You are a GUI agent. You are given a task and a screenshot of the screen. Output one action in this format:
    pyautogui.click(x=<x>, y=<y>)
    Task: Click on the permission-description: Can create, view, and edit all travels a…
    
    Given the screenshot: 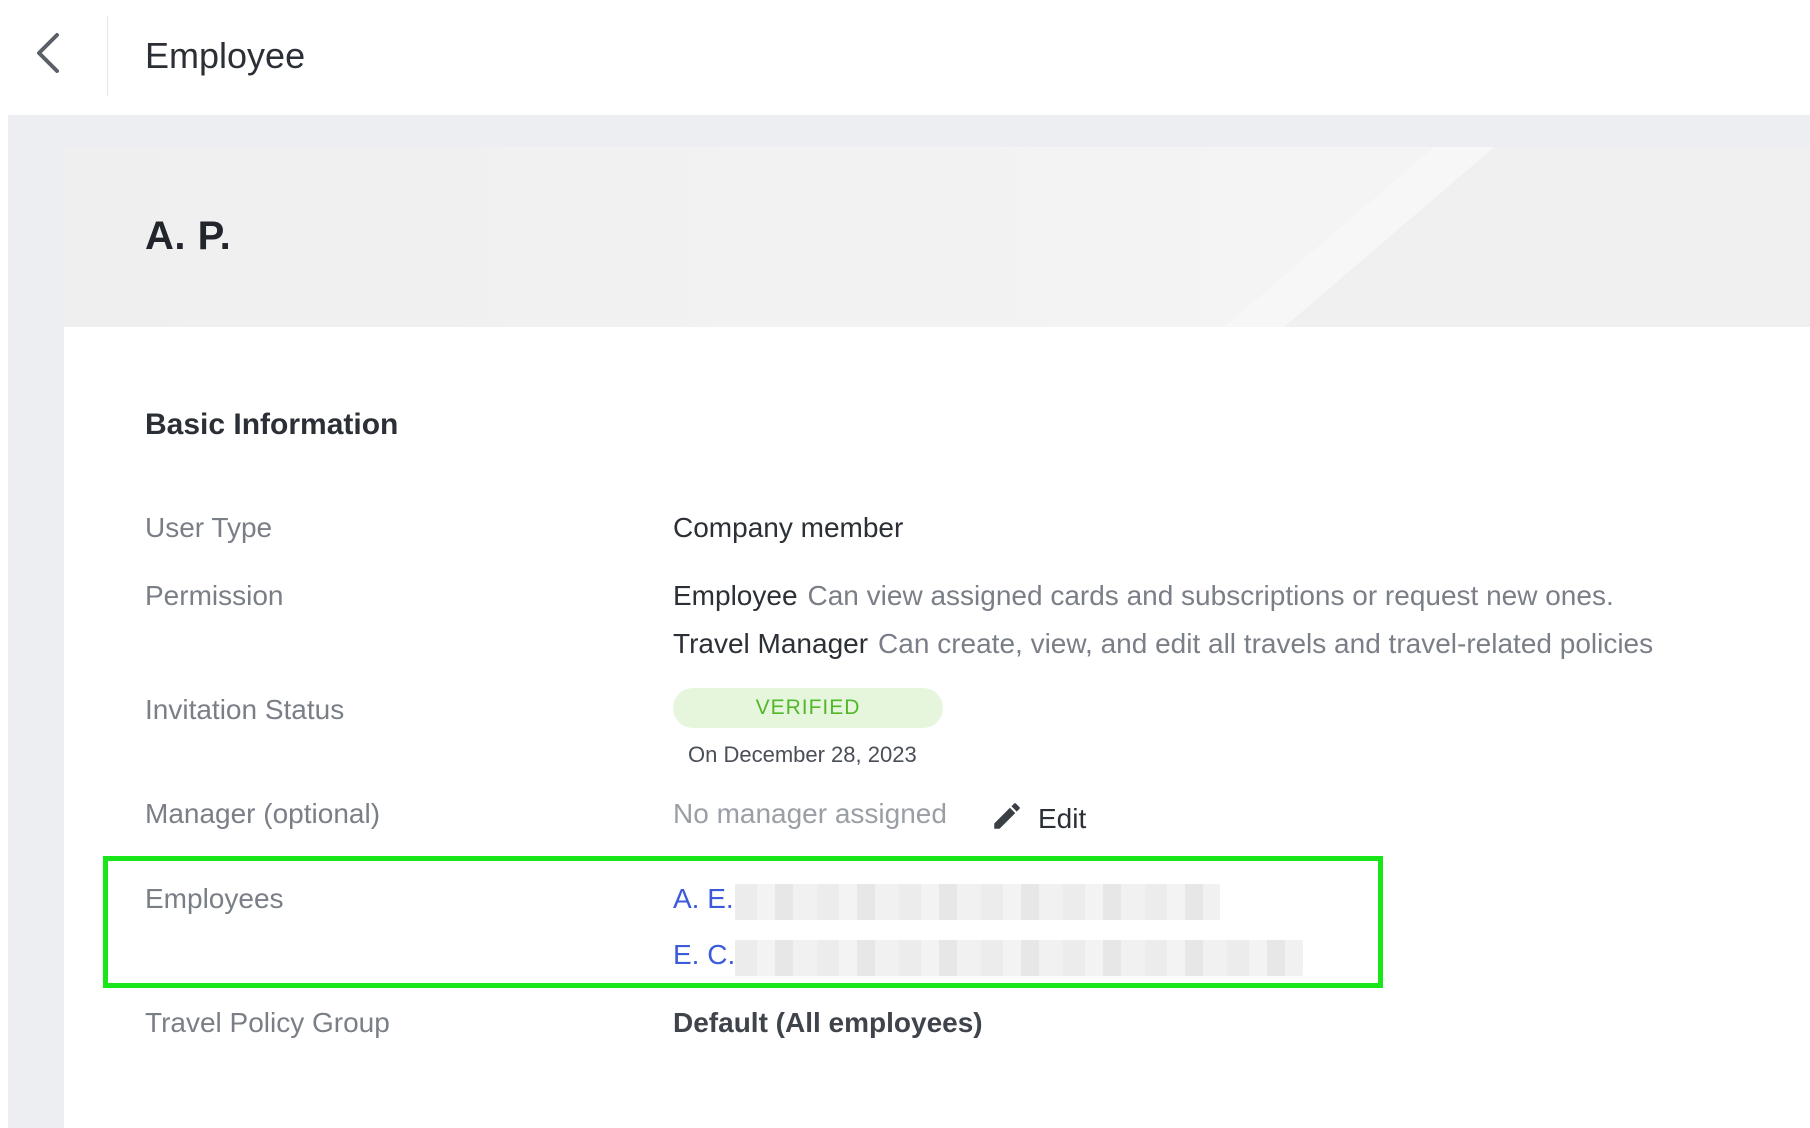 What is the action you would take?
    pyautogui.click(x=1266, y=643)
    